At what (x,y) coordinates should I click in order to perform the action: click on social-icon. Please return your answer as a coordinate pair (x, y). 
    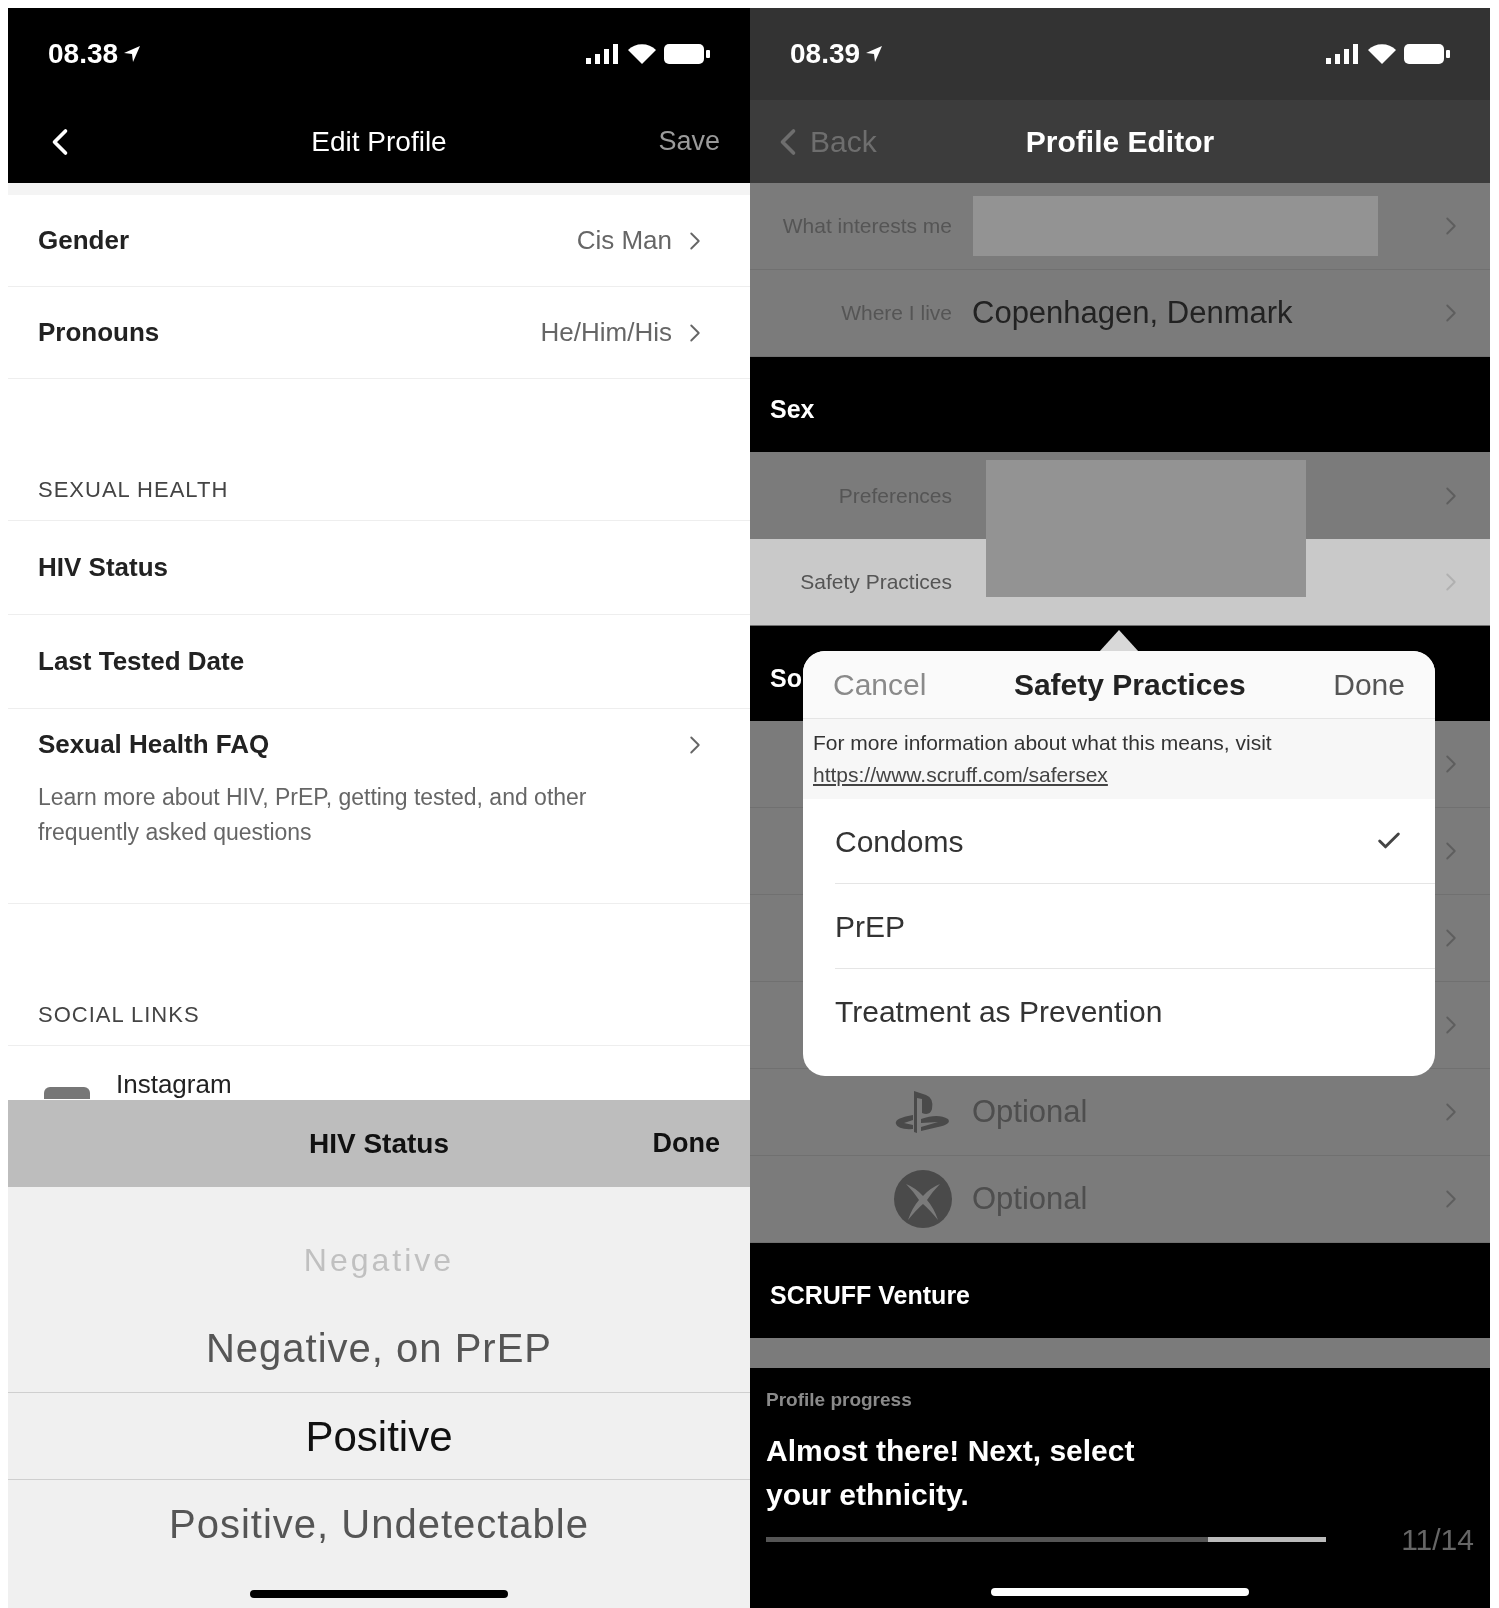
    Looking at the image, I should click on (67, 1093).